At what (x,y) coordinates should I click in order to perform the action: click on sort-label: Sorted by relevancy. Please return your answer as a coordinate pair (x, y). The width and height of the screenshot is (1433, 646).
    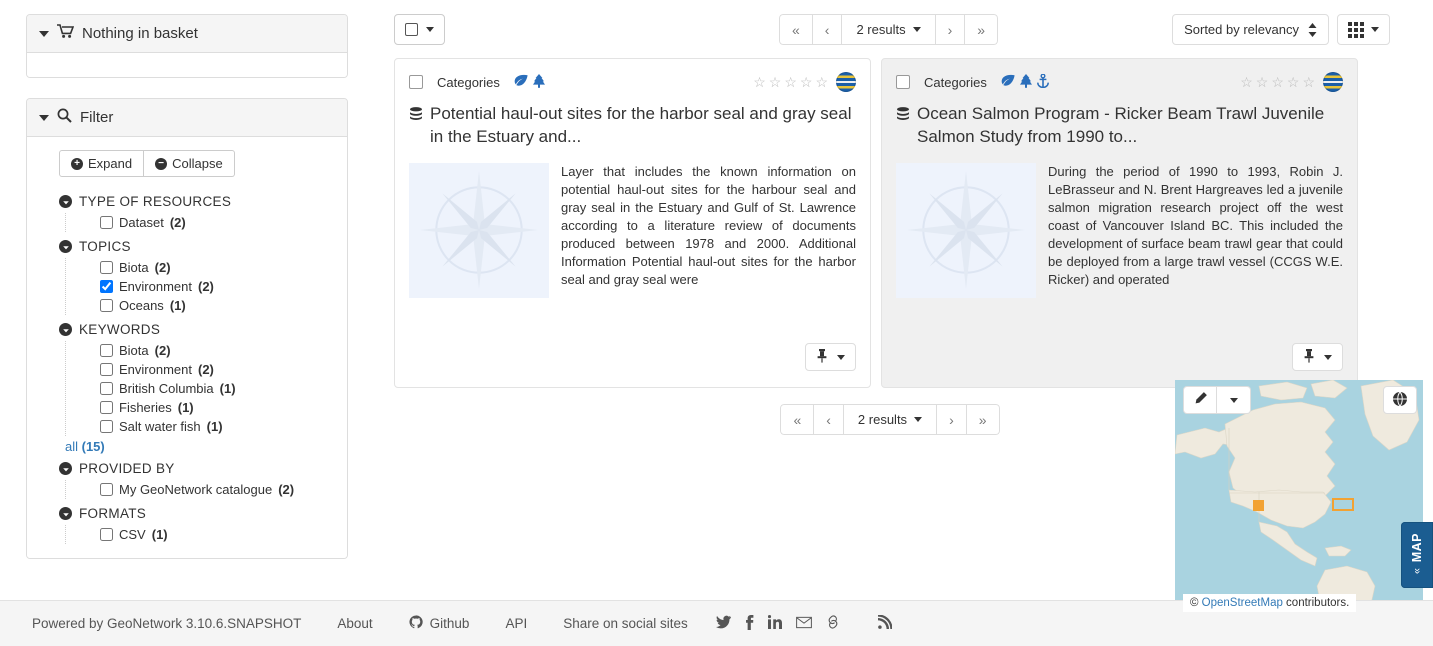
    Looking at the image, I should click on (1241, 29).